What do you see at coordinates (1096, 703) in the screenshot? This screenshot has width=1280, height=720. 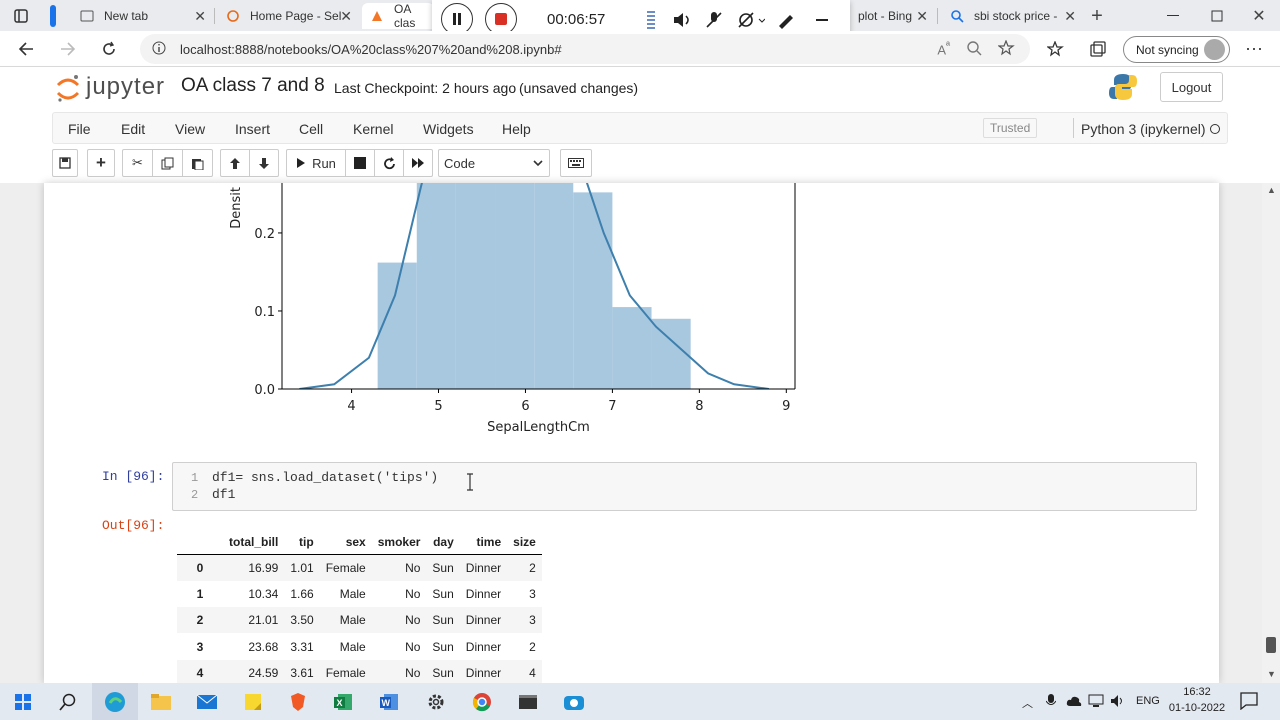 I see `network-icon` at bounding box center [1096, 703].